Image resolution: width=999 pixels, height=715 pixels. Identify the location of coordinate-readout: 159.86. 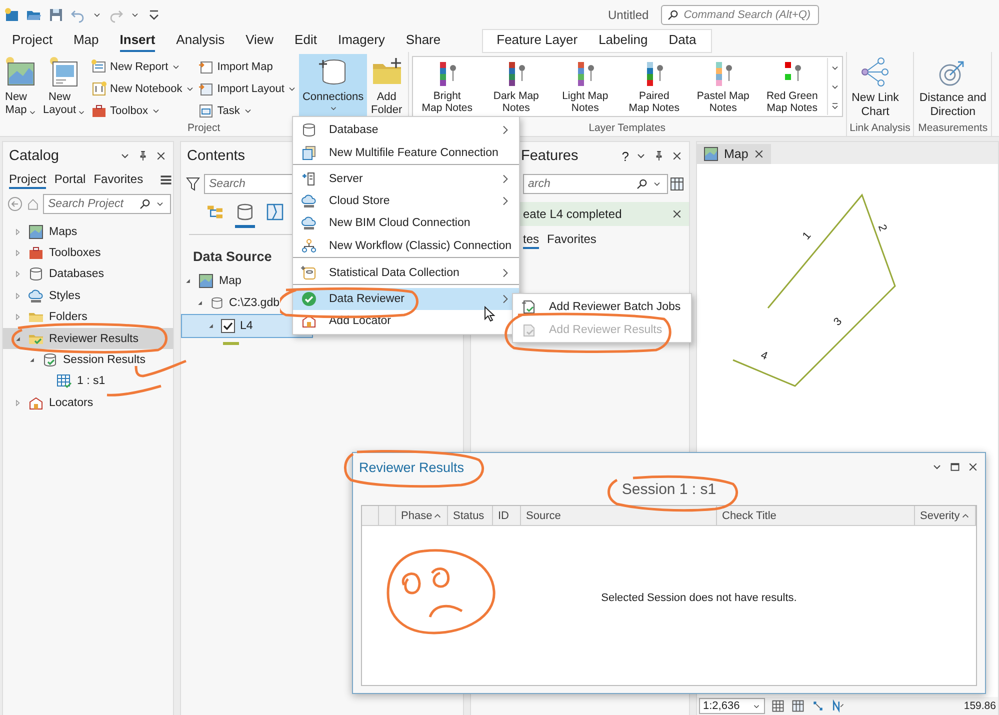
(980, 706).